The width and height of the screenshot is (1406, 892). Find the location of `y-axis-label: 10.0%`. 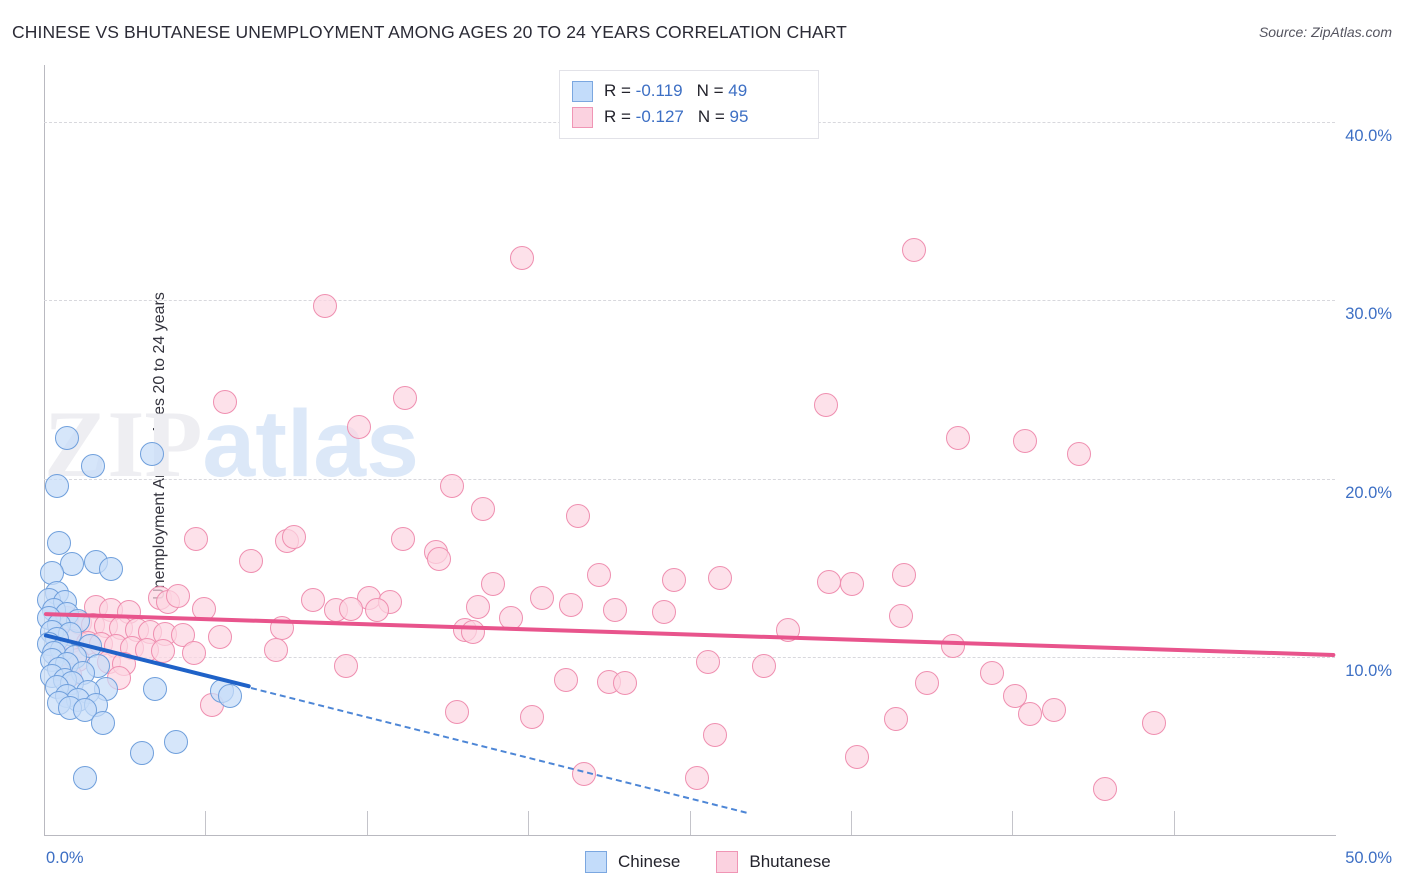

y-axis-label: 10.0% is located at coordinates (1368, 670).